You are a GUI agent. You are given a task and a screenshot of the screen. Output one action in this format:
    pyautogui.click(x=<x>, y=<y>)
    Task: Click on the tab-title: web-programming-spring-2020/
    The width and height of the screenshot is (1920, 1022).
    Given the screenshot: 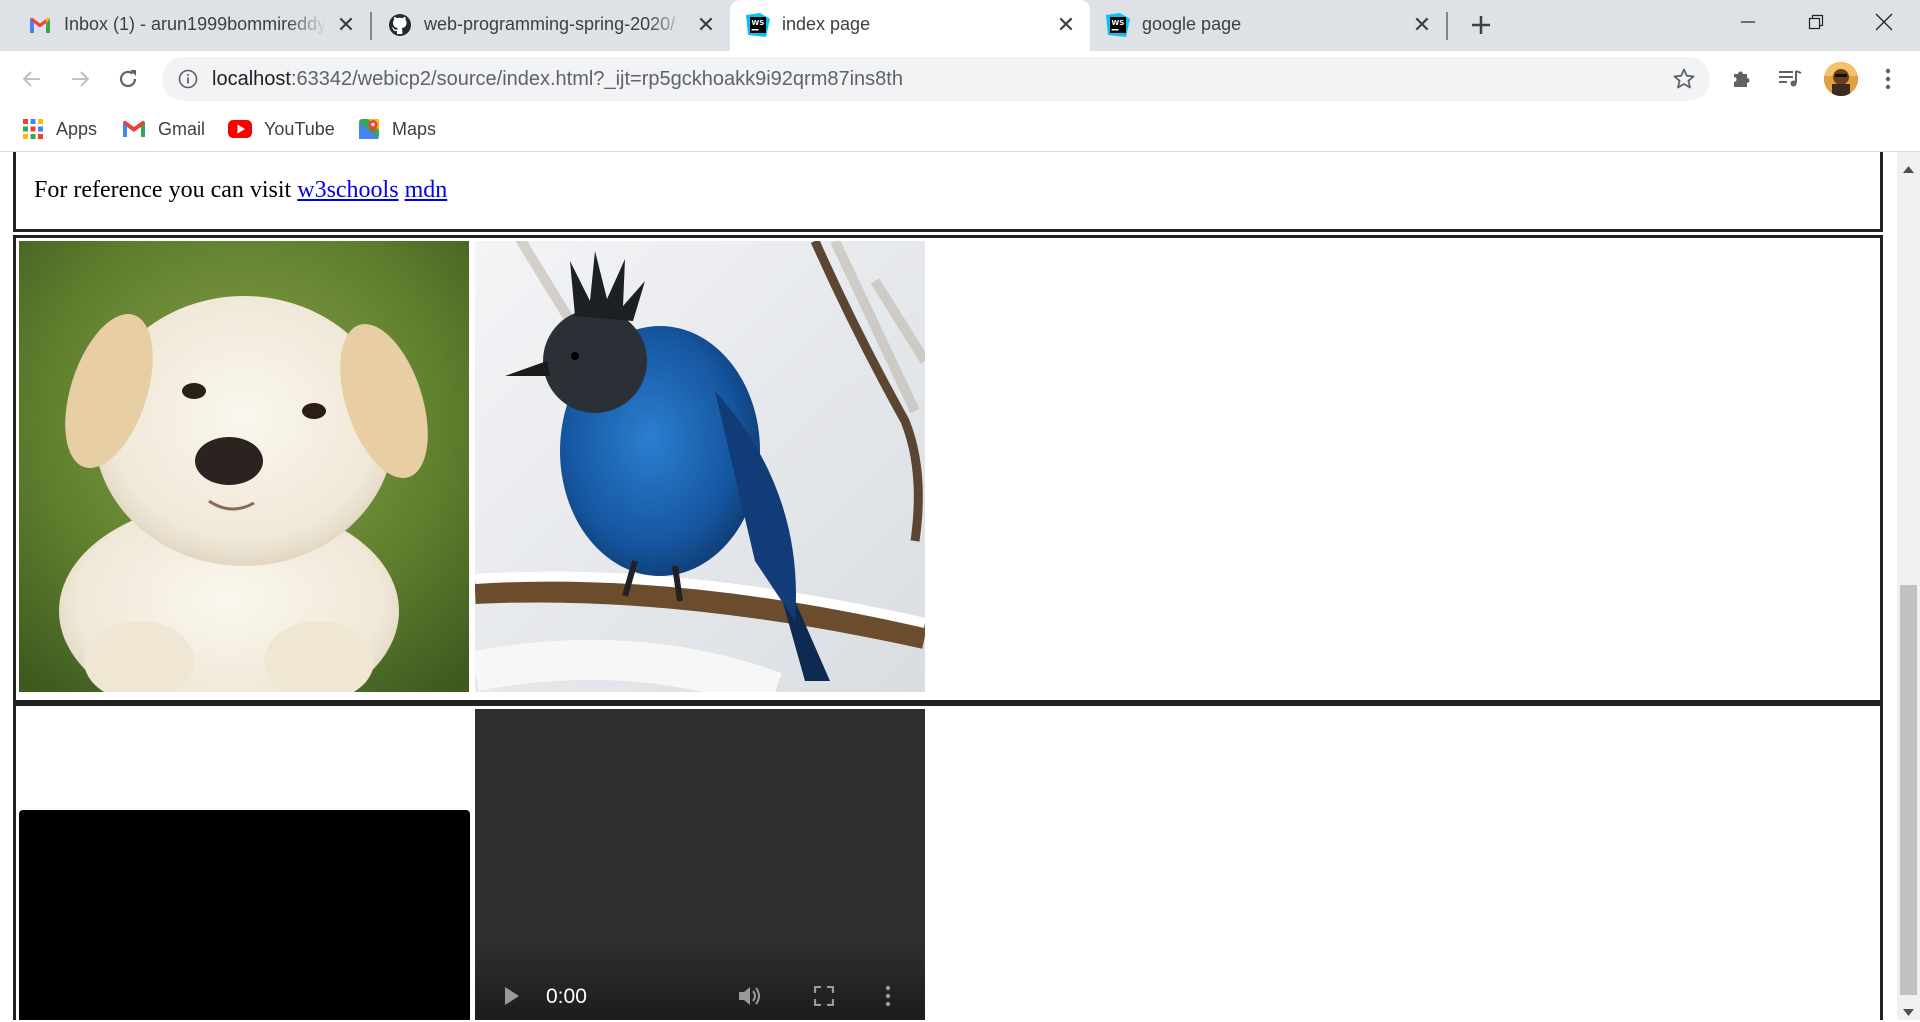 What is the action you would take?
    pyautogui.click(x=550, y=24)
    